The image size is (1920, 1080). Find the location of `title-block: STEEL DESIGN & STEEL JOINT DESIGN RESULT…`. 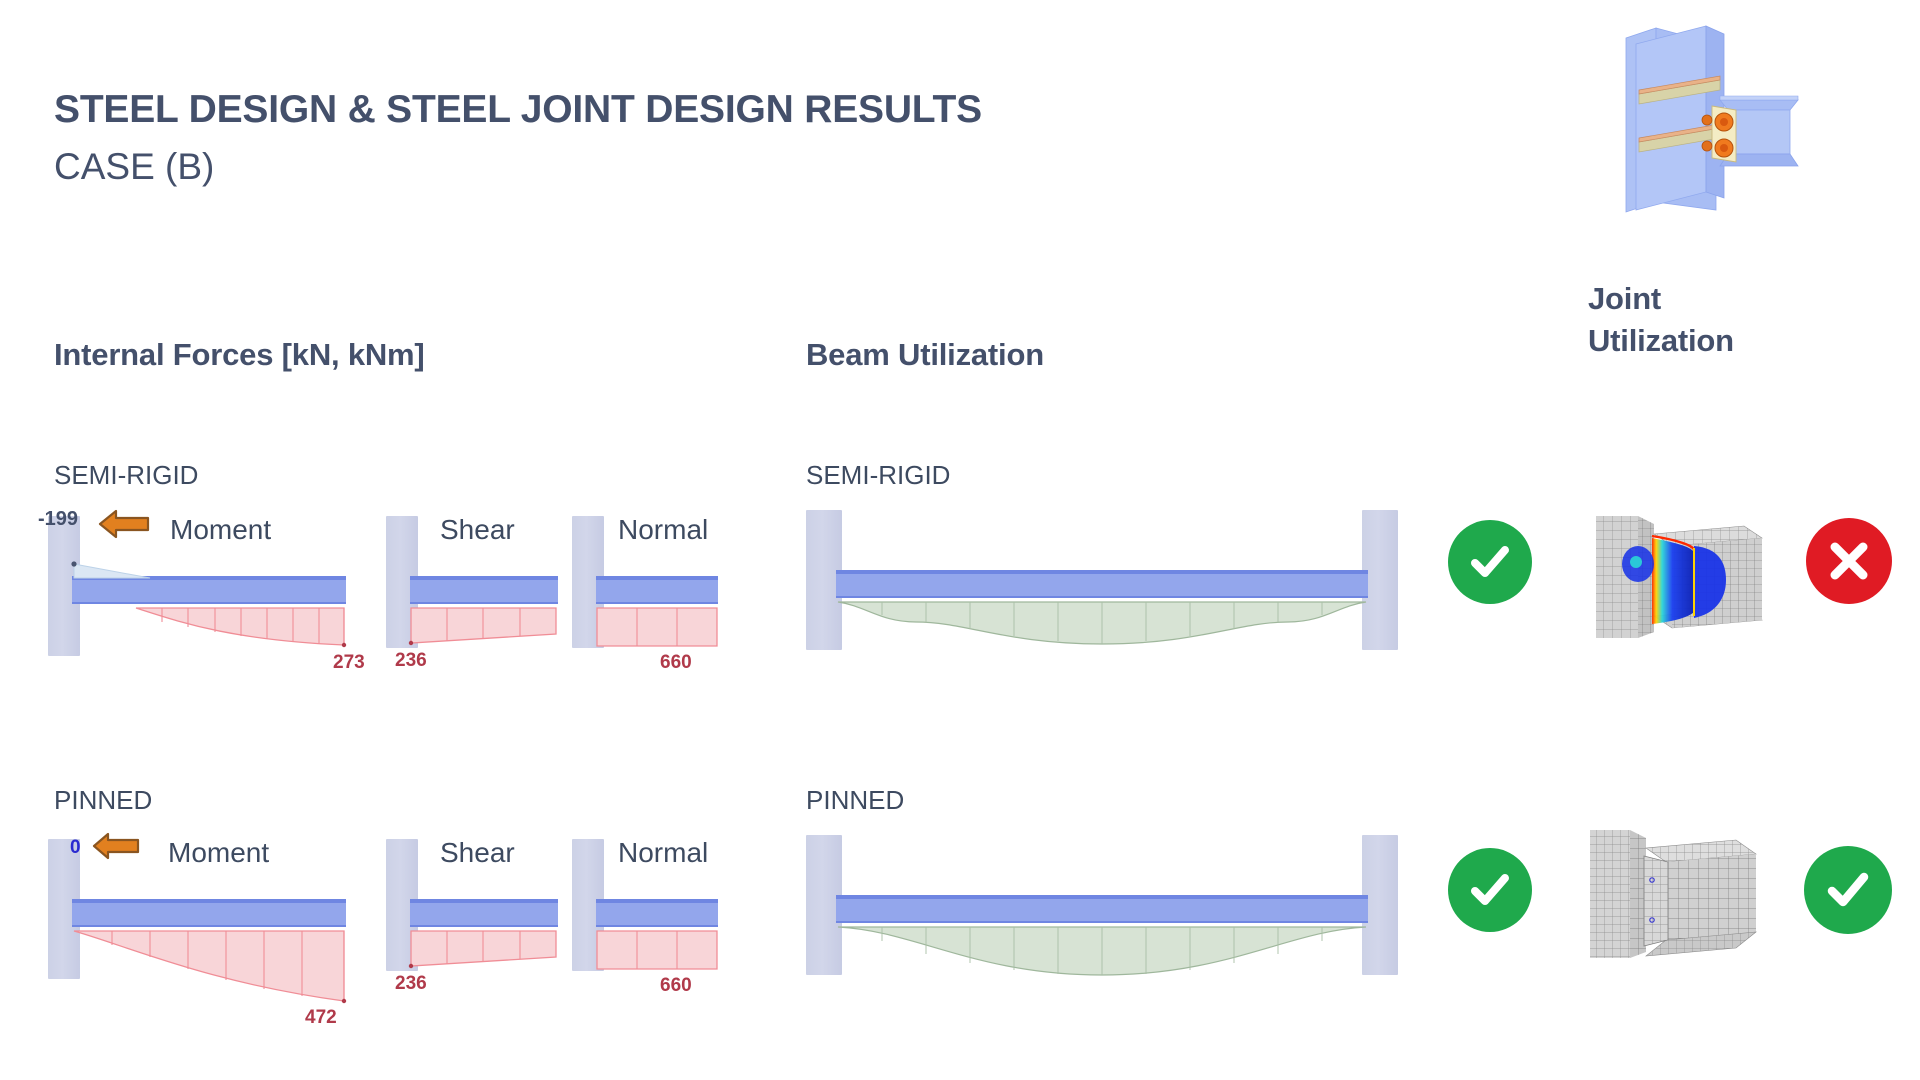

title-block: STEEL DESIGN & STEEL JOINT DESIGN RESULT… is located at coordinates (518, 137).